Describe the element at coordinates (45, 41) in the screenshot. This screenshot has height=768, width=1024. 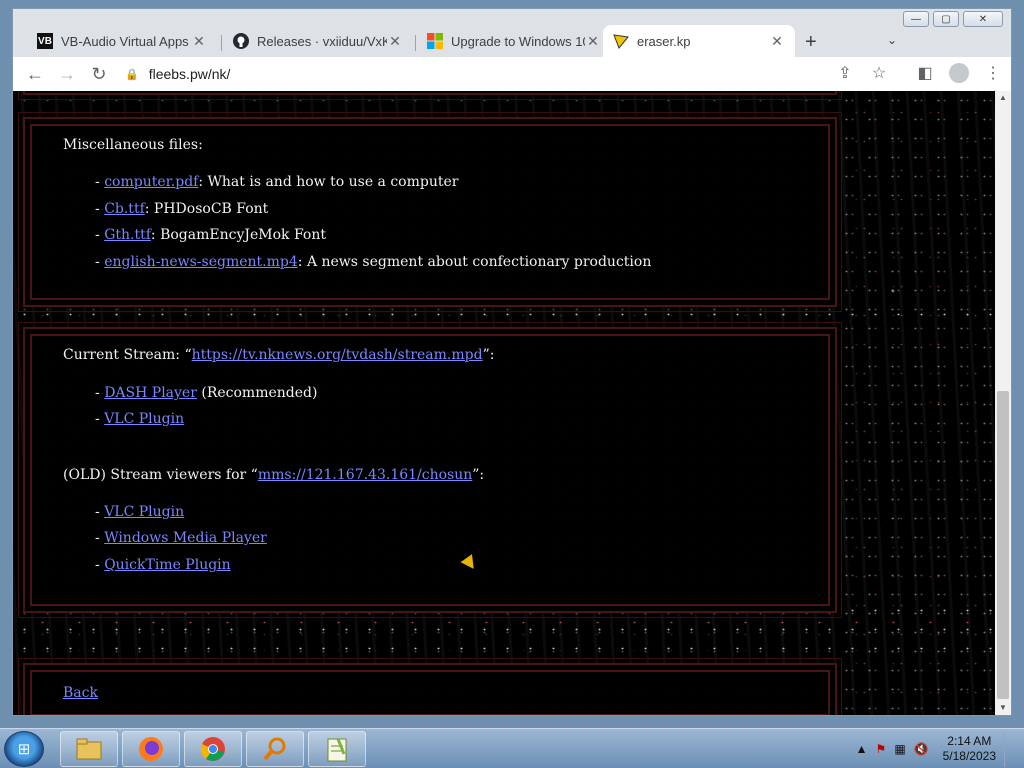
I see `vb-audio-icon: VB` at that location.